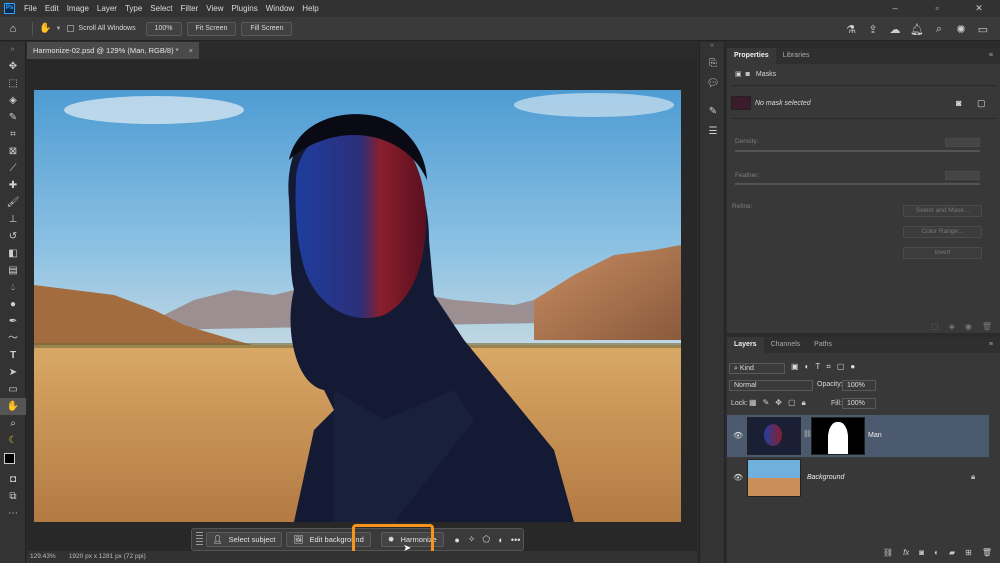 The image size is (1000, 563). I want to click on scroll-all-windows-checkbox: Scroll All Windows, so click(101, 28).